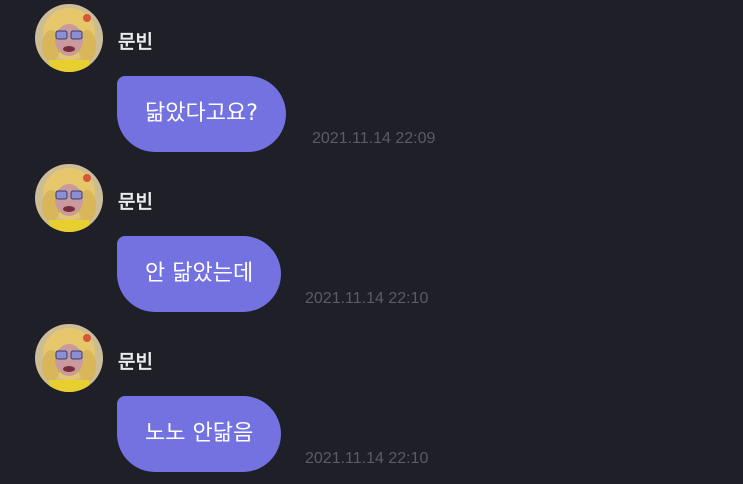  I want to click on message-bubble: 안 닮았는데, so click(199, 274).